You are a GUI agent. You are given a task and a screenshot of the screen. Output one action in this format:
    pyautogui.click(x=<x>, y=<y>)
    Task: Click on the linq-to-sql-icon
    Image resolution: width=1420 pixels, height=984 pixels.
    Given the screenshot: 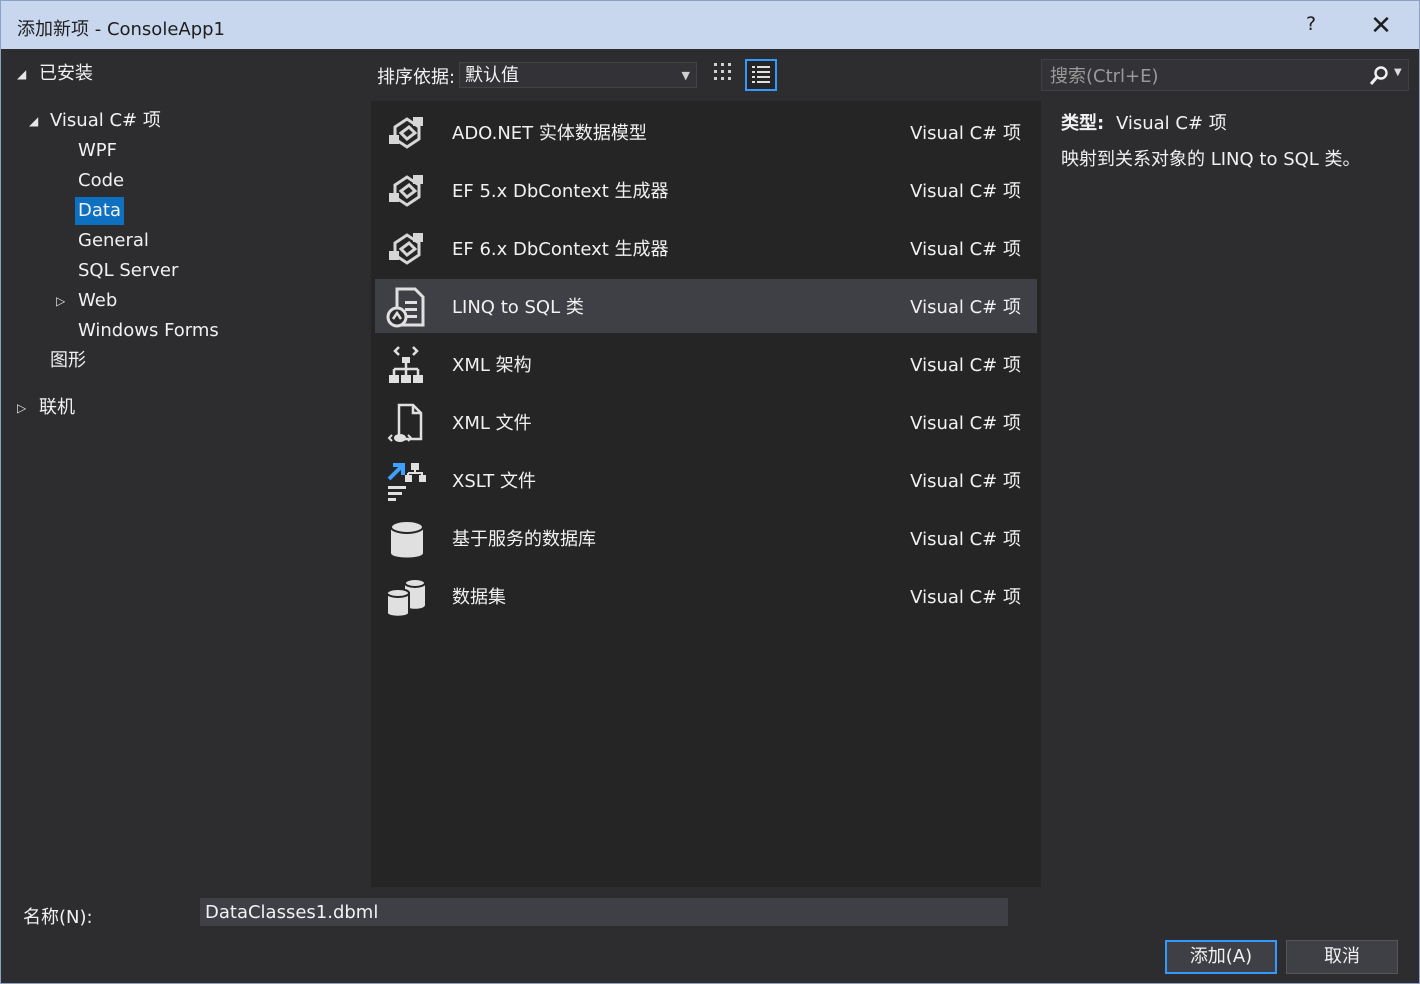 What is the action you would take?
    pyautogui.click(x=405, y=307)
    